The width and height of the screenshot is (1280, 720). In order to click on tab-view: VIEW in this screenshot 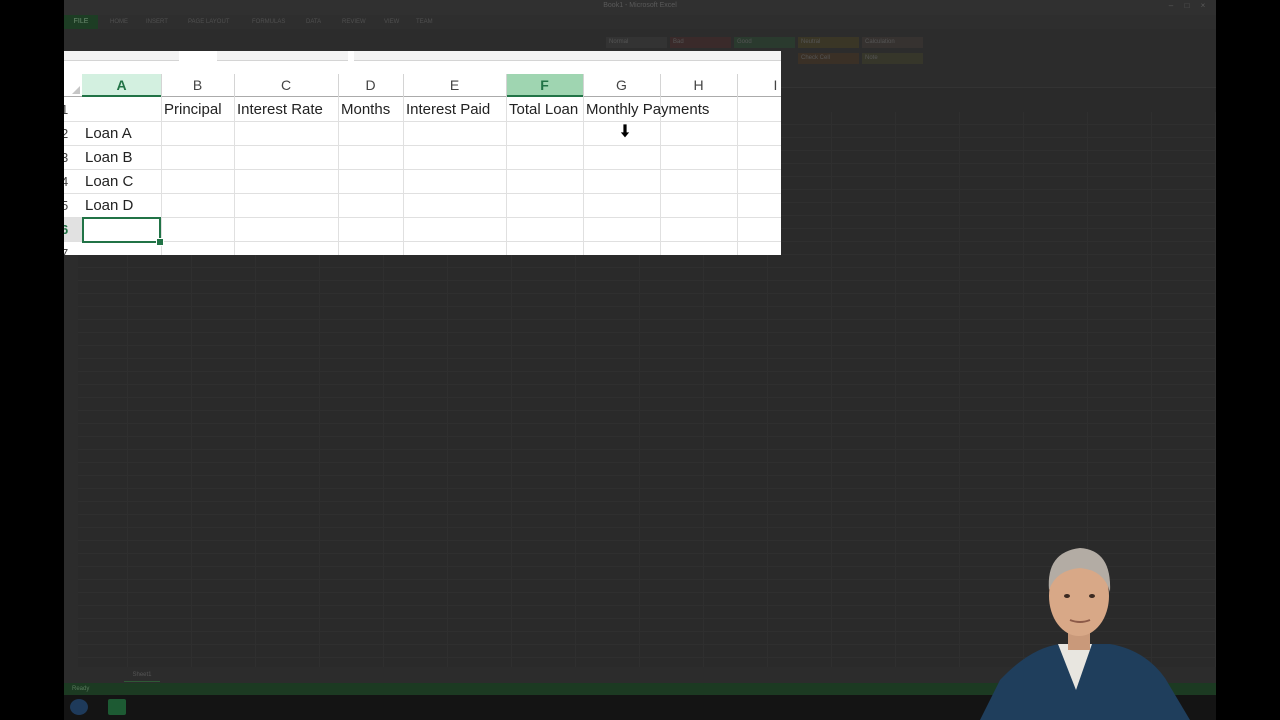, I will do `click(391, 22)`.